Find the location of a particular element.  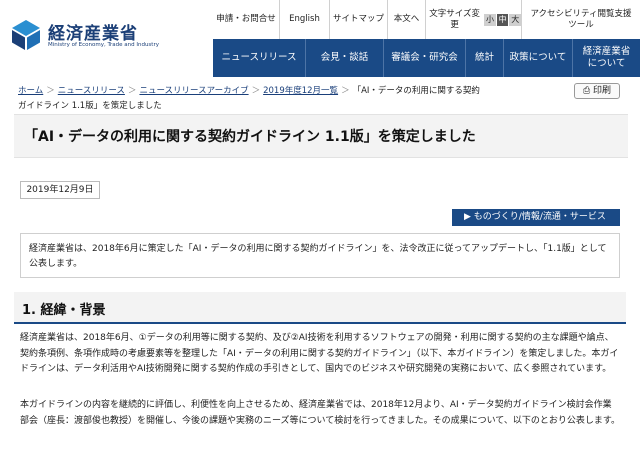

font-size-small-button: 小 is located at coordinates (490, 19).